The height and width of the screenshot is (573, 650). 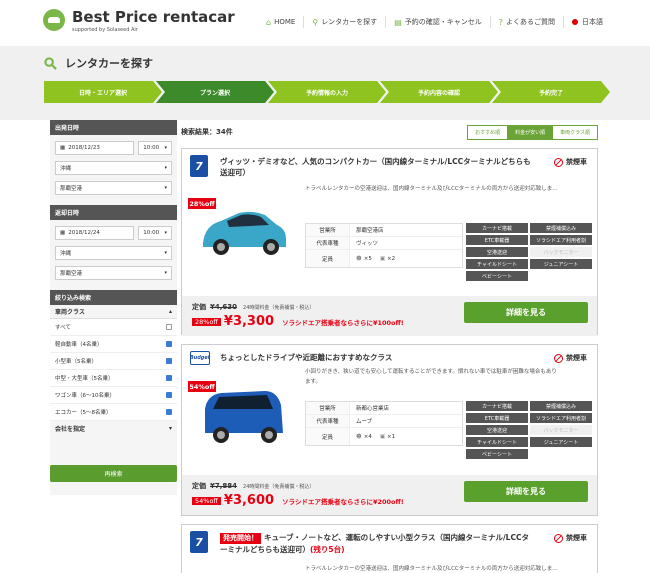 What do you see at coordinates (313, 382) in the screenshot?
I see `plan-description-line2: ます。` at bounding box center [313, 382].